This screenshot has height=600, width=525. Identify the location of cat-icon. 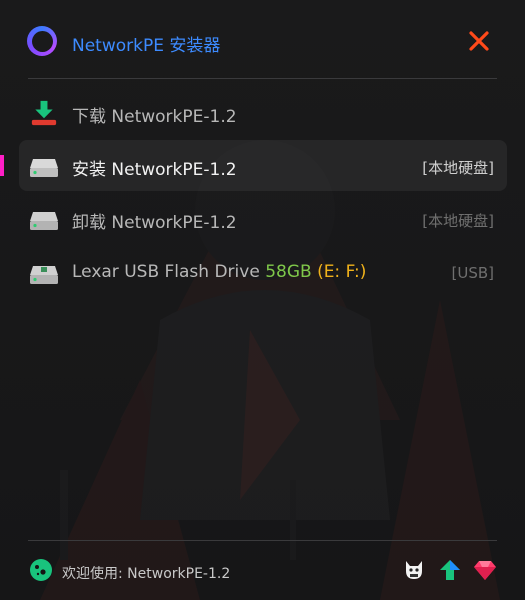
(414, 570).